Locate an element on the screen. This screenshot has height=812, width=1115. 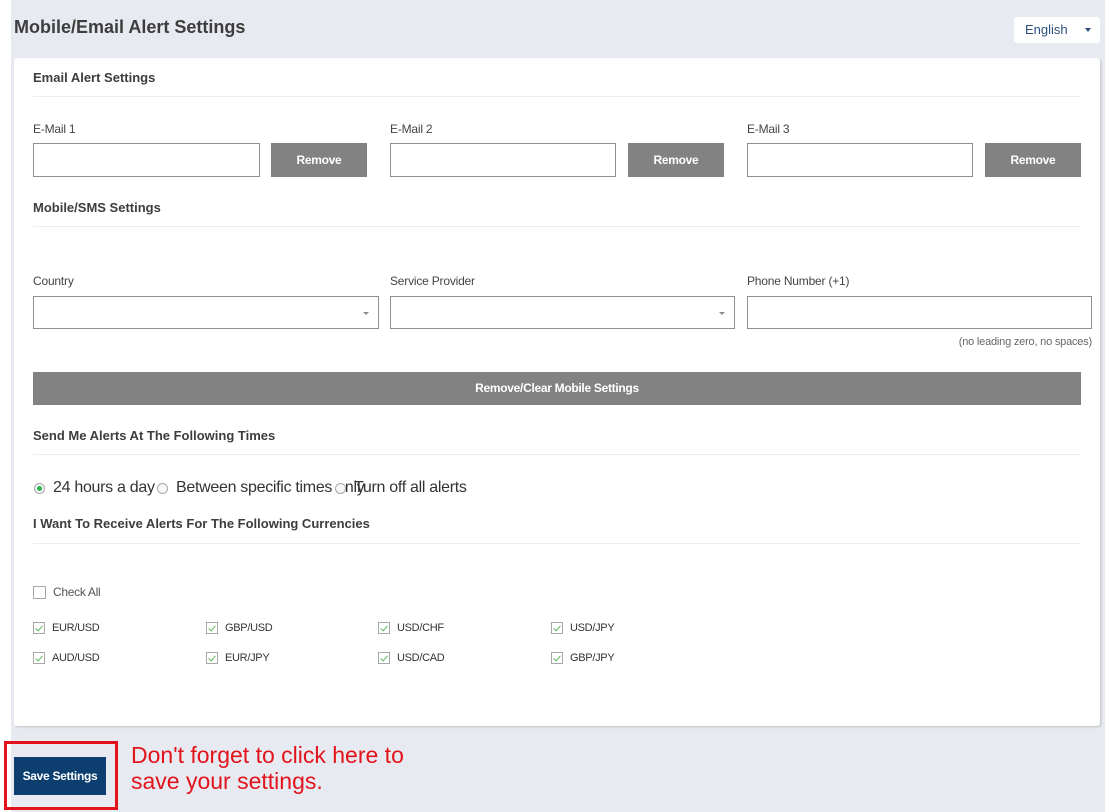
service-provider-label: Service Provider is located at coordinates (432, 281).